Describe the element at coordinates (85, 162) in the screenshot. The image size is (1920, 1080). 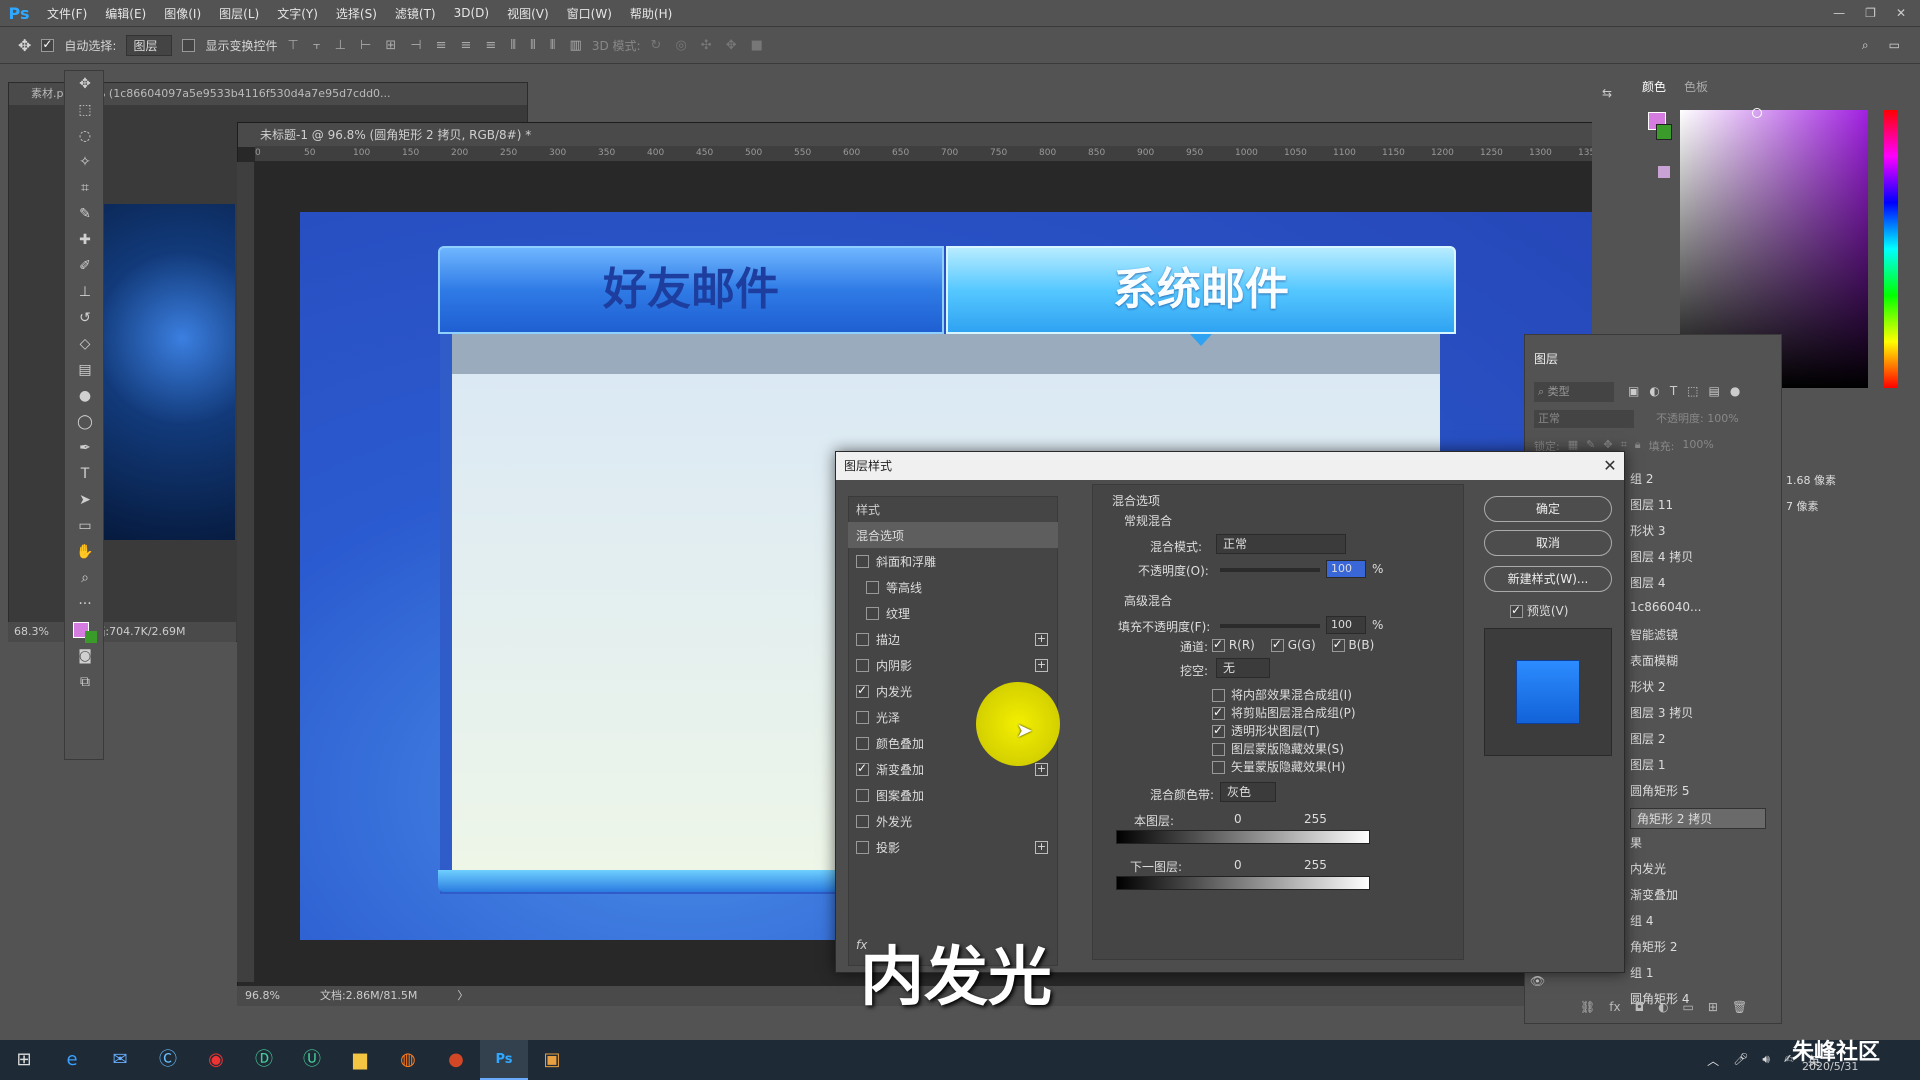
I see `magic-wand-tool-icon: ✧` at that location.